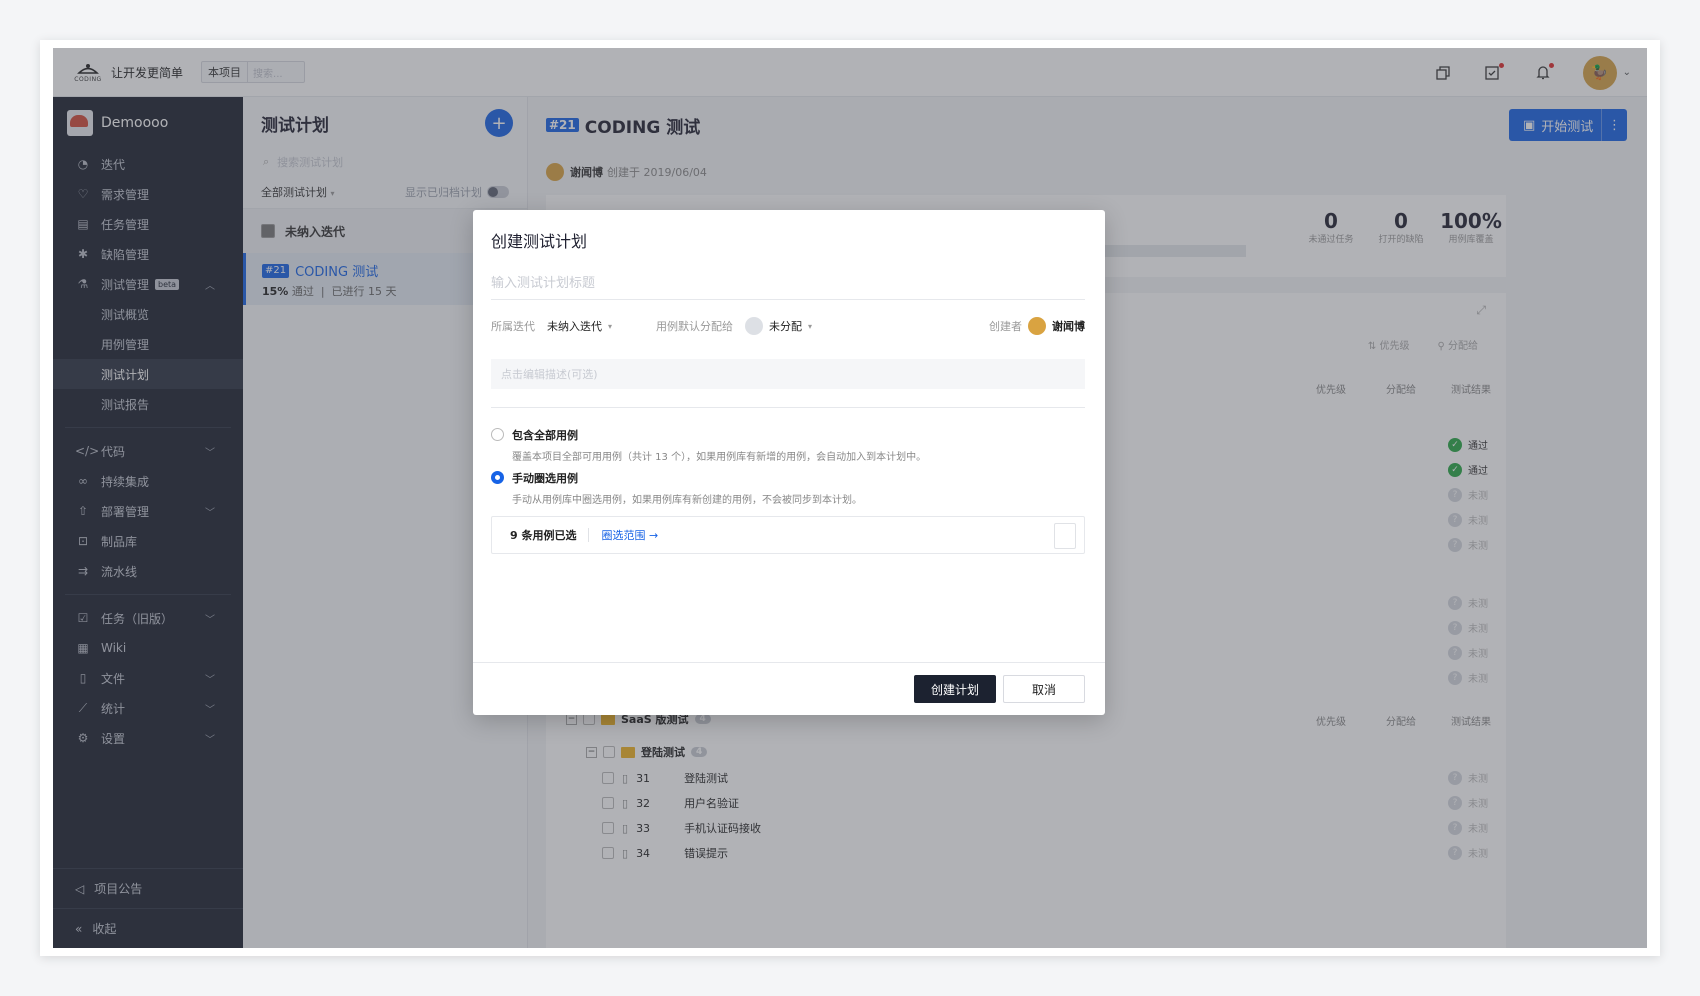  I want to click on iteration-select: 未纳入迭代 ▾, so click(579, 326).